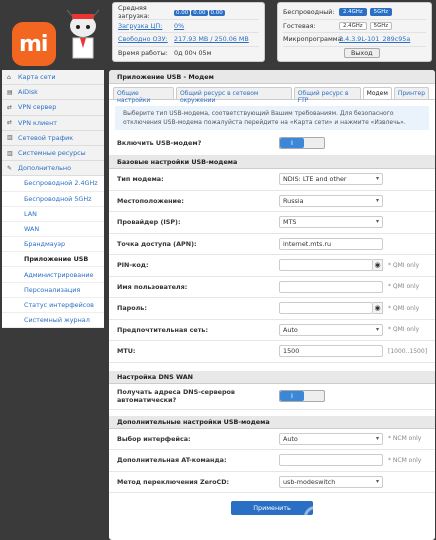 This screenshot has width=436, height=540. I want to click on wireless-5g-pill: 5GHz, so click(381, 12).